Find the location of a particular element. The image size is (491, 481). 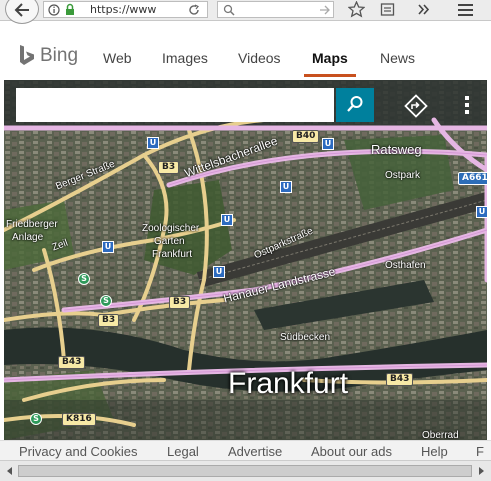

scroll-left-icon is located at coordinates (10, 471).